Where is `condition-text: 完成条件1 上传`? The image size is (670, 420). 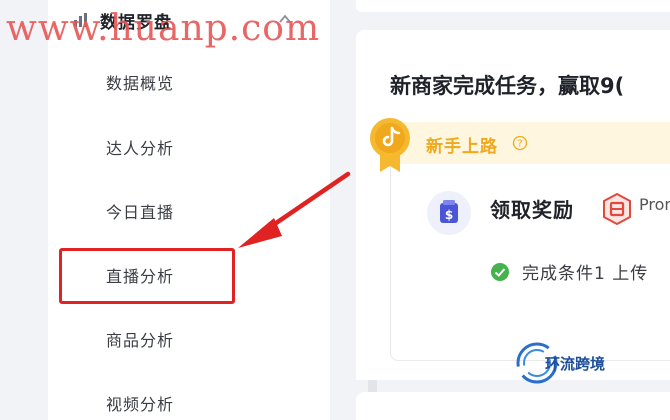
condition-text: 完成条件1 上传 is located at coordinates (585, 274).